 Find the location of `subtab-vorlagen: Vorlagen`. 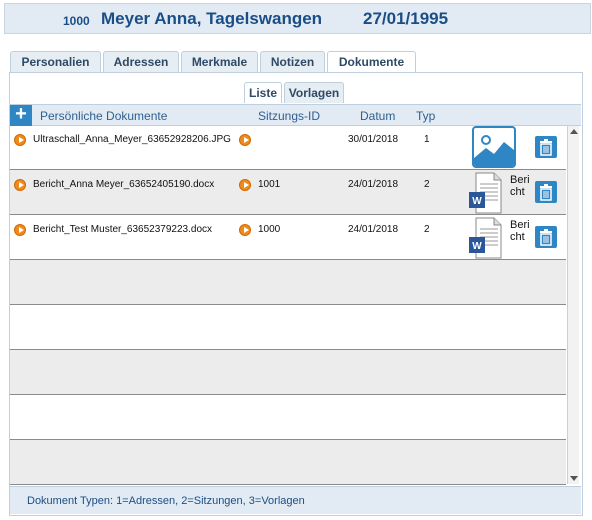

subtab-vorlagen: Vorlagen is located at coordinates (314, 92).